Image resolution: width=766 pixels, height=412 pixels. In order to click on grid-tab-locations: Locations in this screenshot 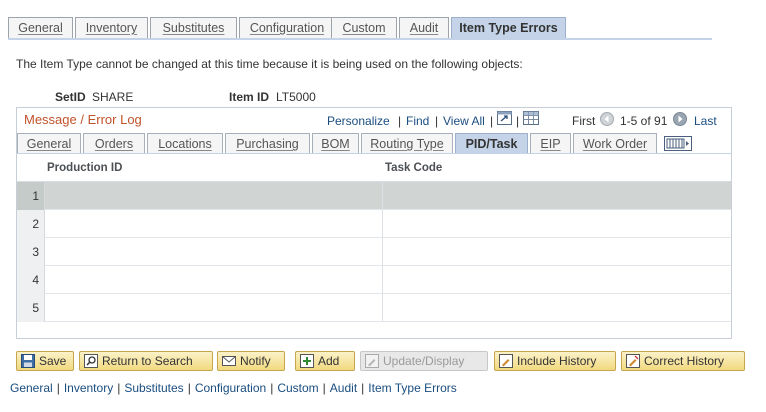, I will do `click(185, 143)`.